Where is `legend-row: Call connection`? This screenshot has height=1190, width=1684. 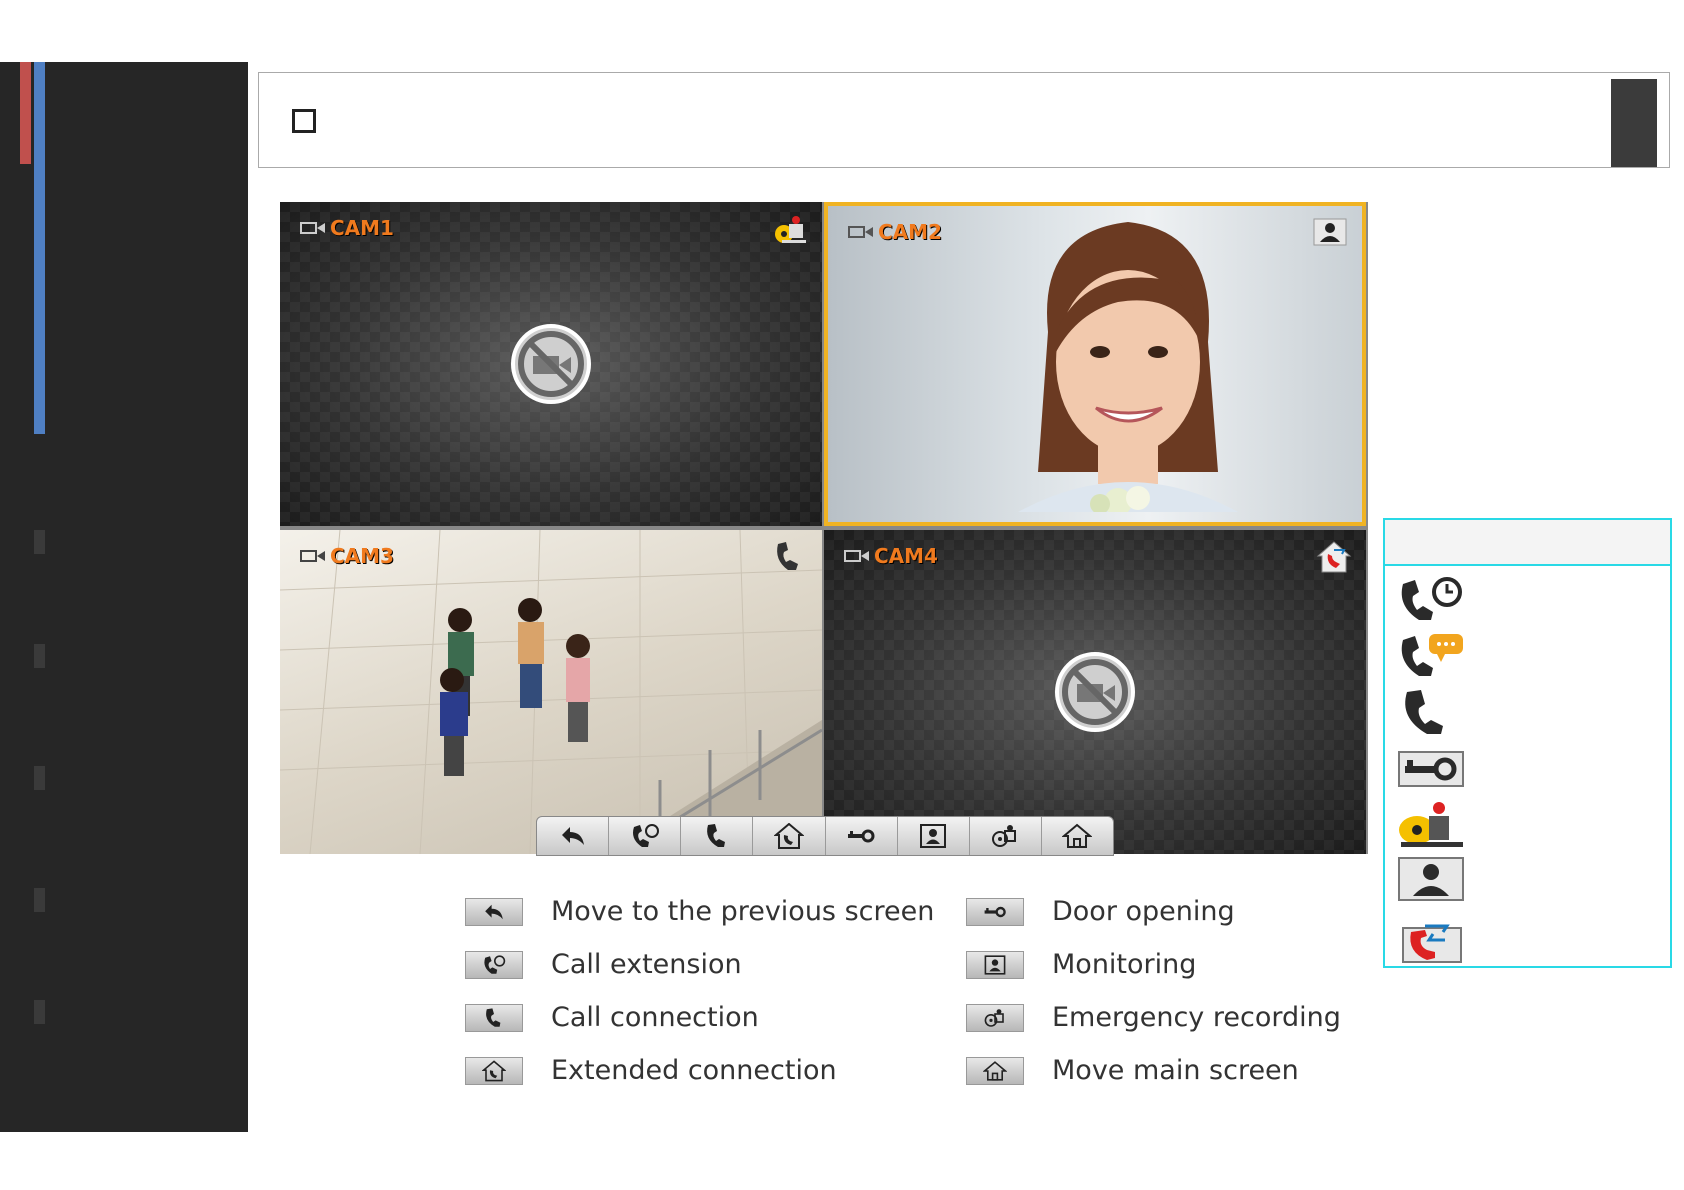 legend-row: Call connection is located at coordinates (612, 1017).